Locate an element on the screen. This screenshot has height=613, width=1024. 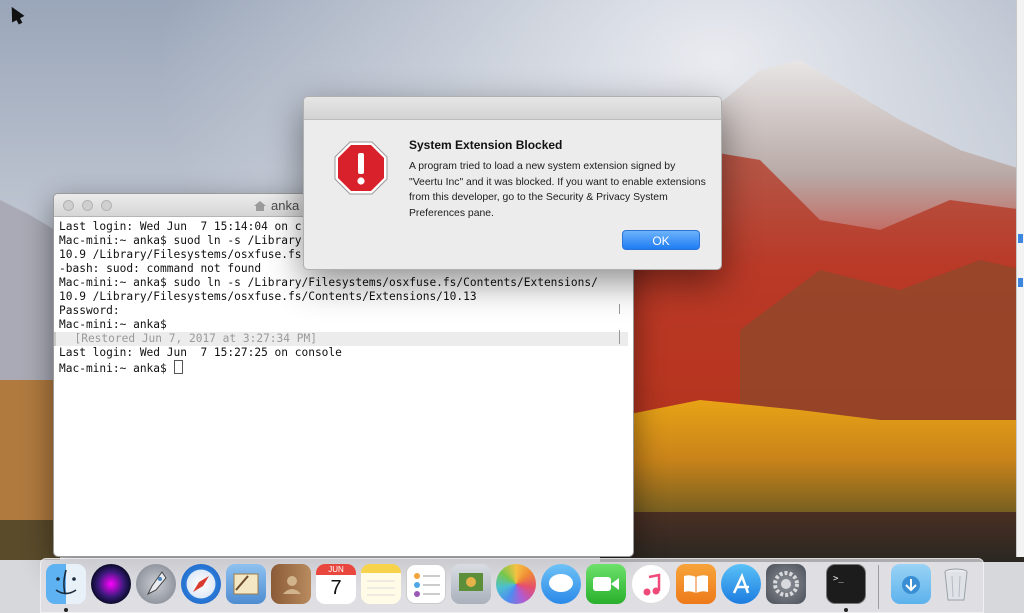
finder-icon is located at coordinates (66, 584).